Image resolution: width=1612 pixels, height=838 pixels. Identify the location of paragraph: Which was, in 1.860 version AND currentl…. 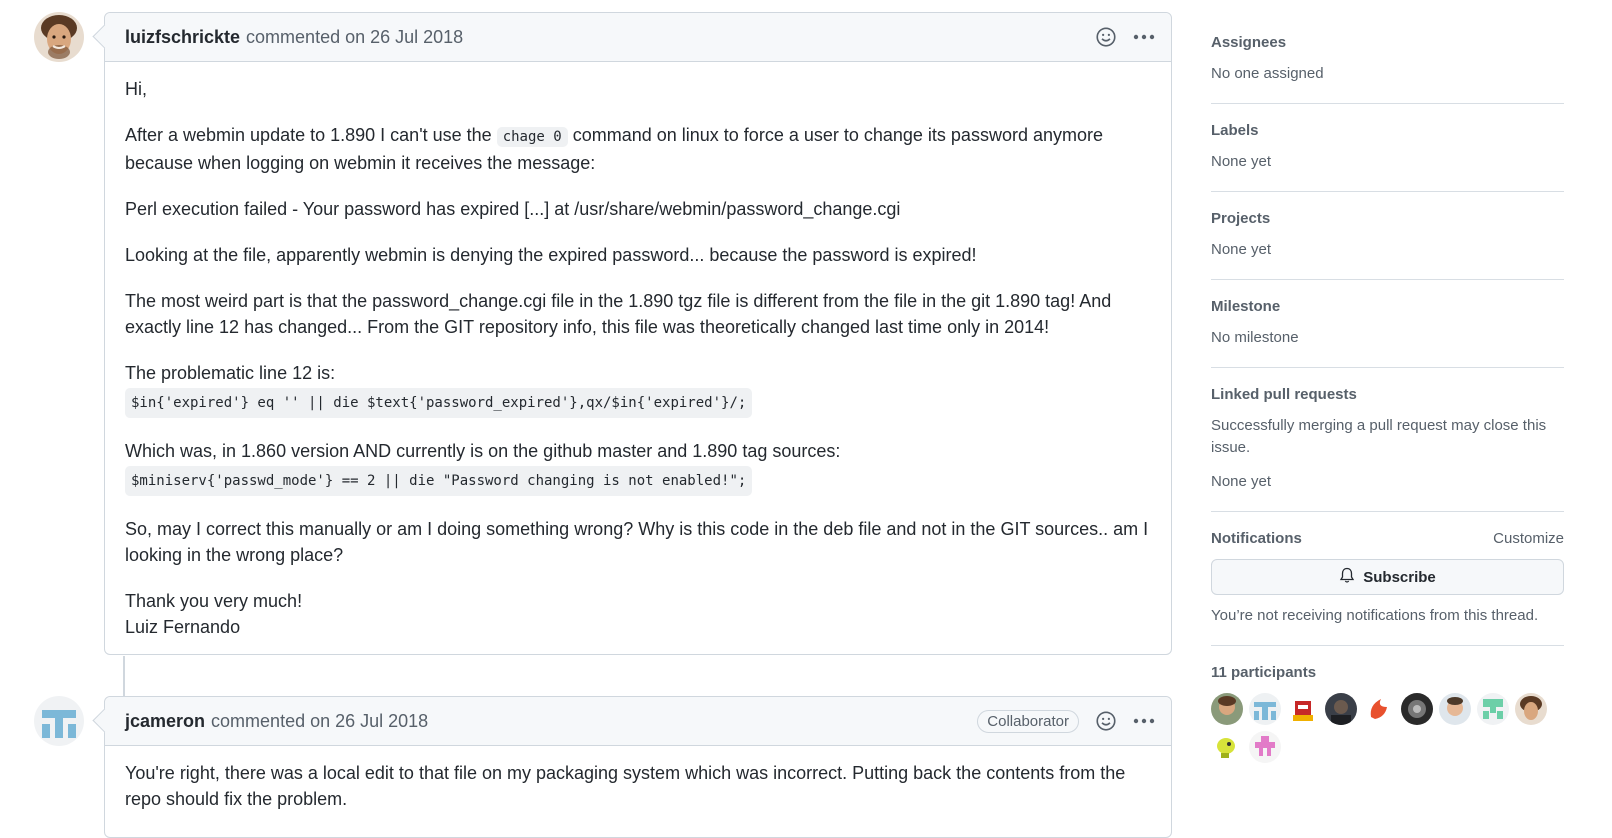
(638, 467).